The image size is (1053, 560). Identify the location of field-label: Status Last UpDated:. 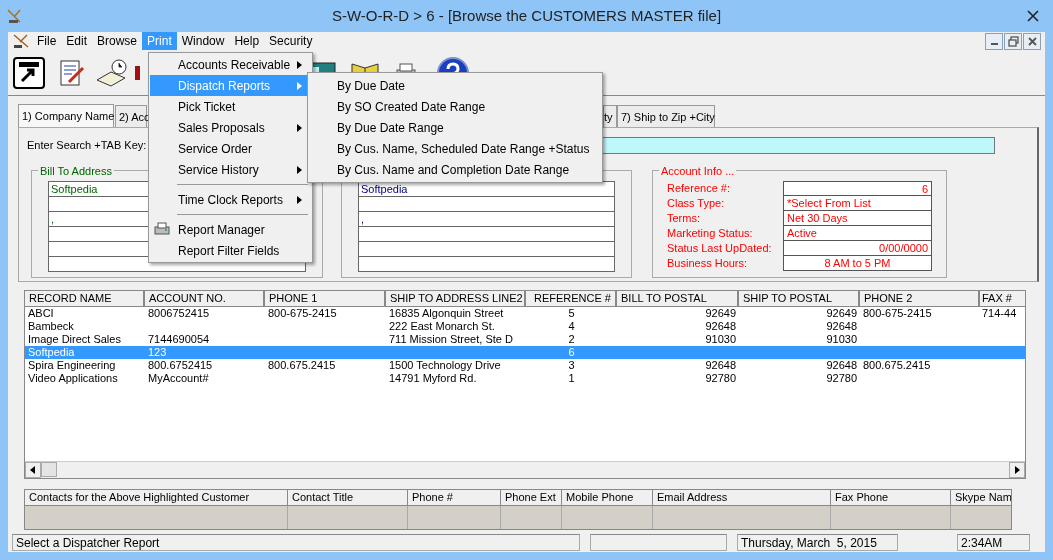
(720, 249).